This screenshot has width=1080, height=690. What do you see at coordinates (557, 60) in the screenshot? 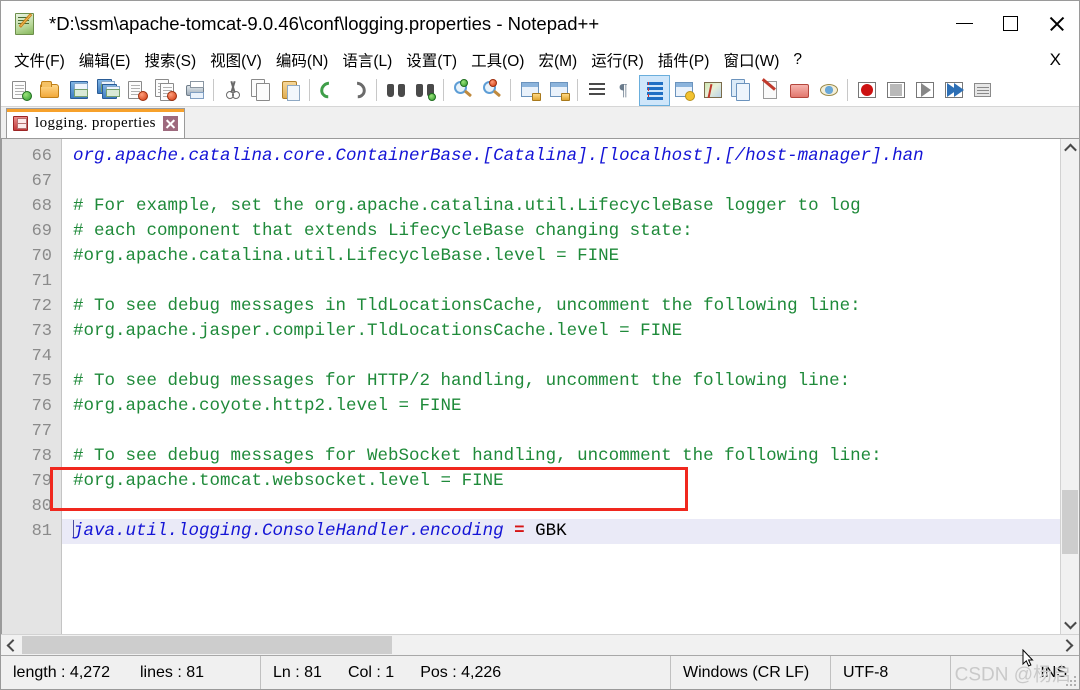
I see `menu-macro: 宏(M)` at bounding box center [557, 60].